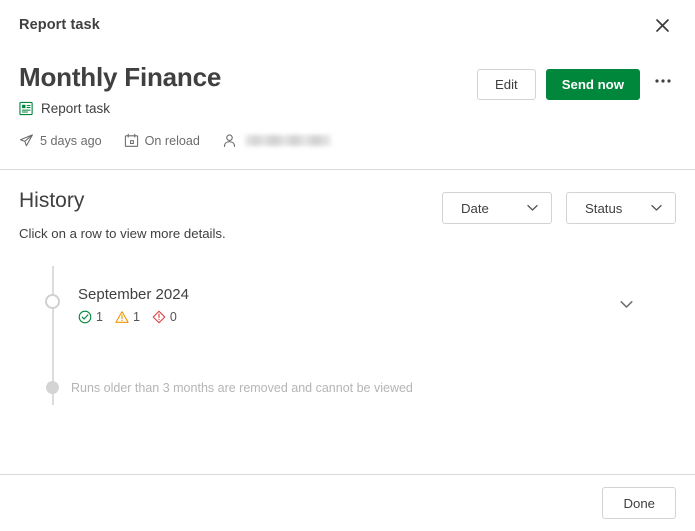 The width and height of the screenshot is (695, 531). I want to click on stat-success-count: 1, so click(99, 317).